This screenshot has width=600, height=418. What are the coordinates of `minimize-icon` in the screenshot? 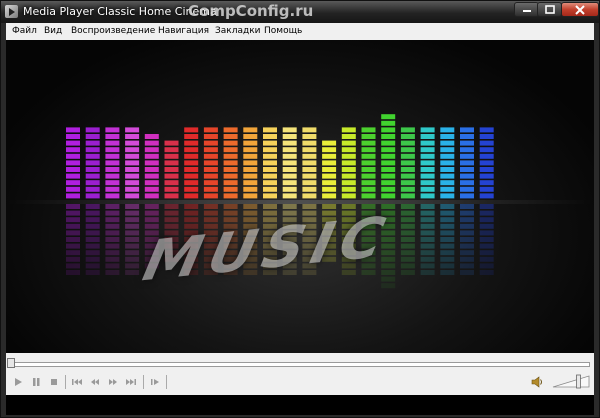 It's located at (526, 10).